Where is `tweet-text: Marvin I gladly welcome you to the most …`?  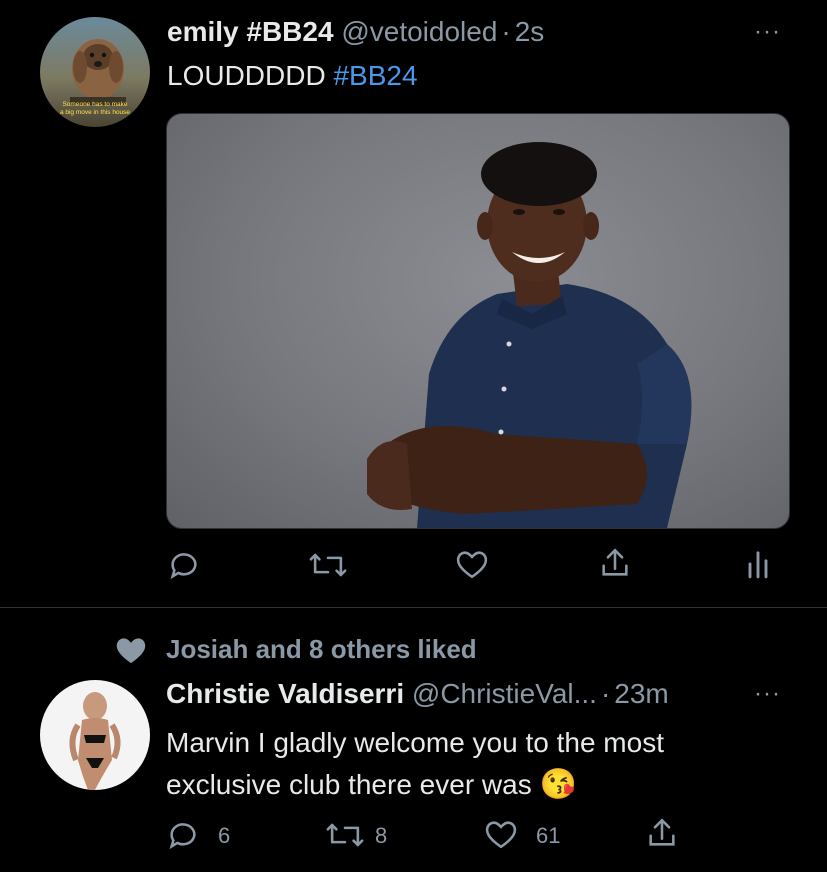 tweet-text: Marvin I gladly welcome you to the most … is located at coordinates (415, 764).